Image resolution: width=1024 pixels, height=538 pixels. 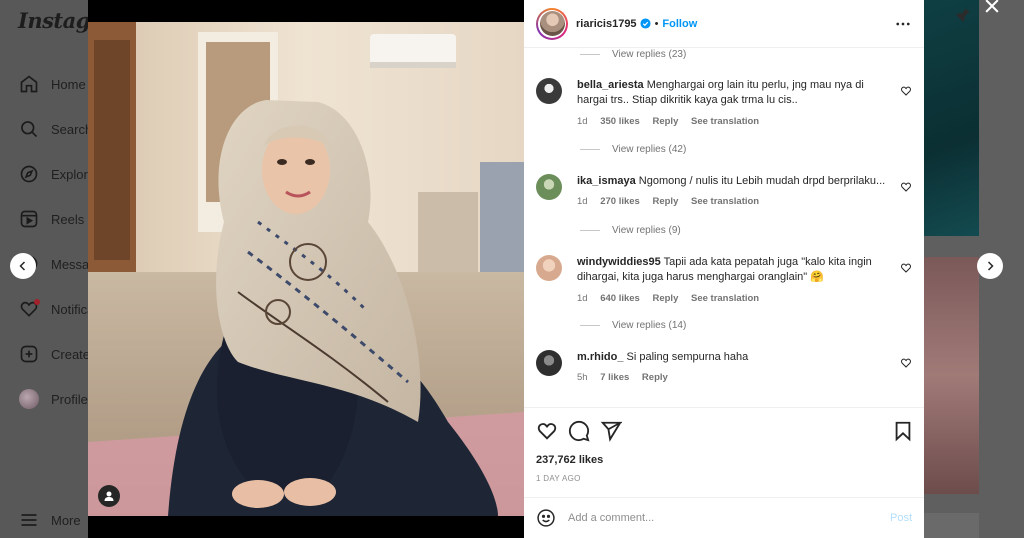 I want to click on more-options-icon, so click(x=903, y=24).